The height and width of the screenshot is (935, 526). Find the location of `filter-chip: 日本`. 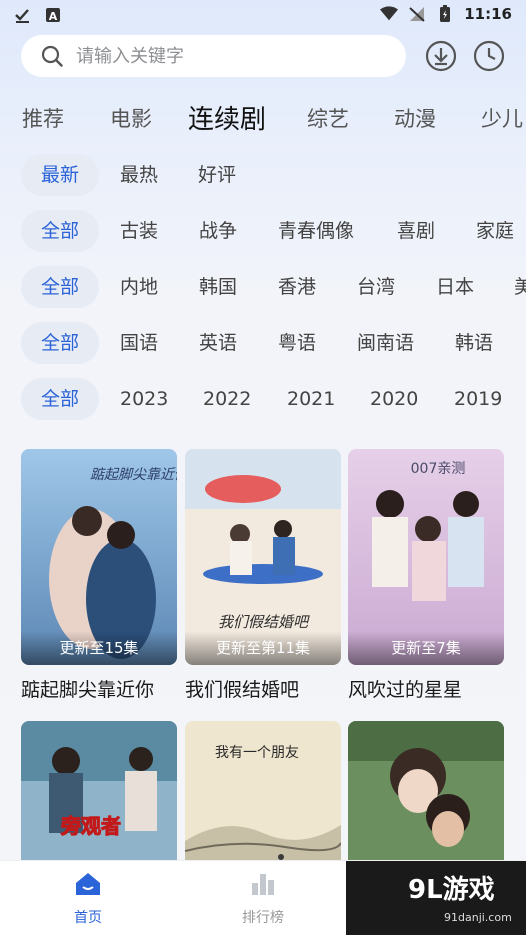

filter-chip: 日本 is located at coordinates (455, 287).